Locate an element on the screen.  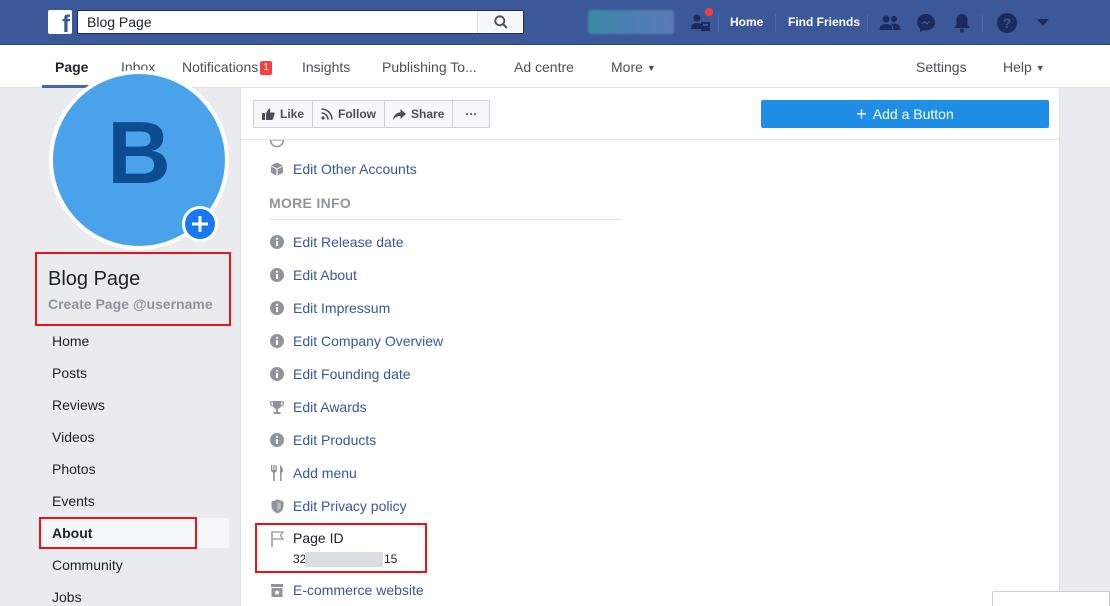
page-actions-group: Like Follow Share ··· is located at coordinates (372, 114).